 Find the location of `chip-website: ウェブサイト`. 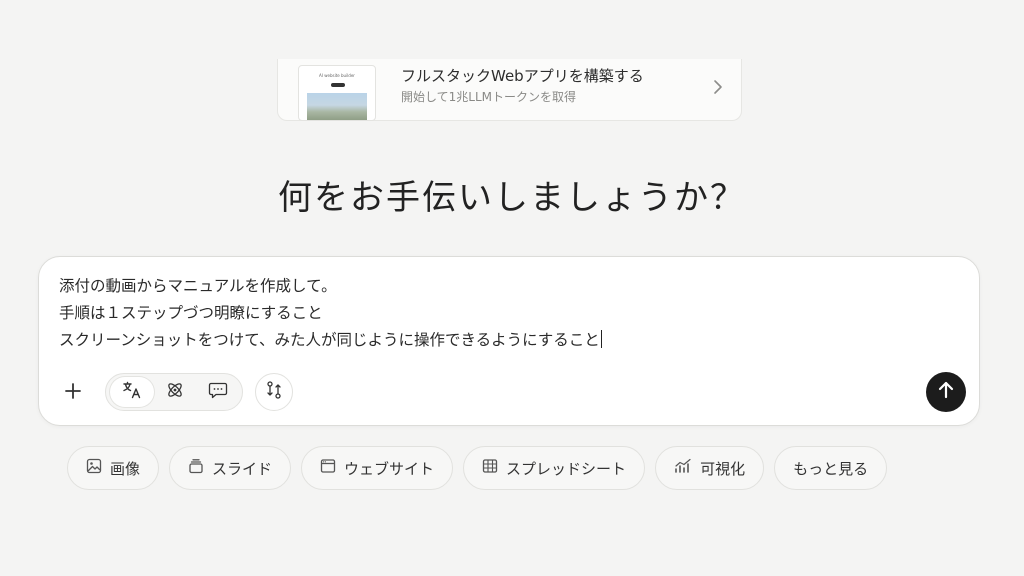

chip-website: ウェブサイト is located at coordinates (377, 468).